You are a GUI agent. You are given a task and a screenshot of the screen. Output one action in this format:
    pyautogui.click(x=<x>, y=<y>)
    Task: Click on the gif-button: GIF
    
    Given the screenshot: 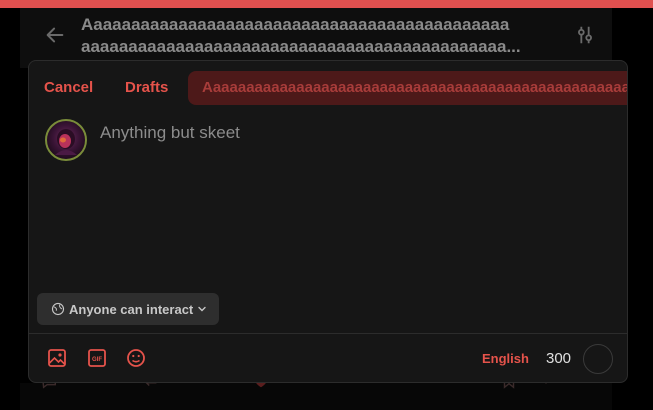 What is the action you would take?
    pyautogui.click(x=97, y=358)
    